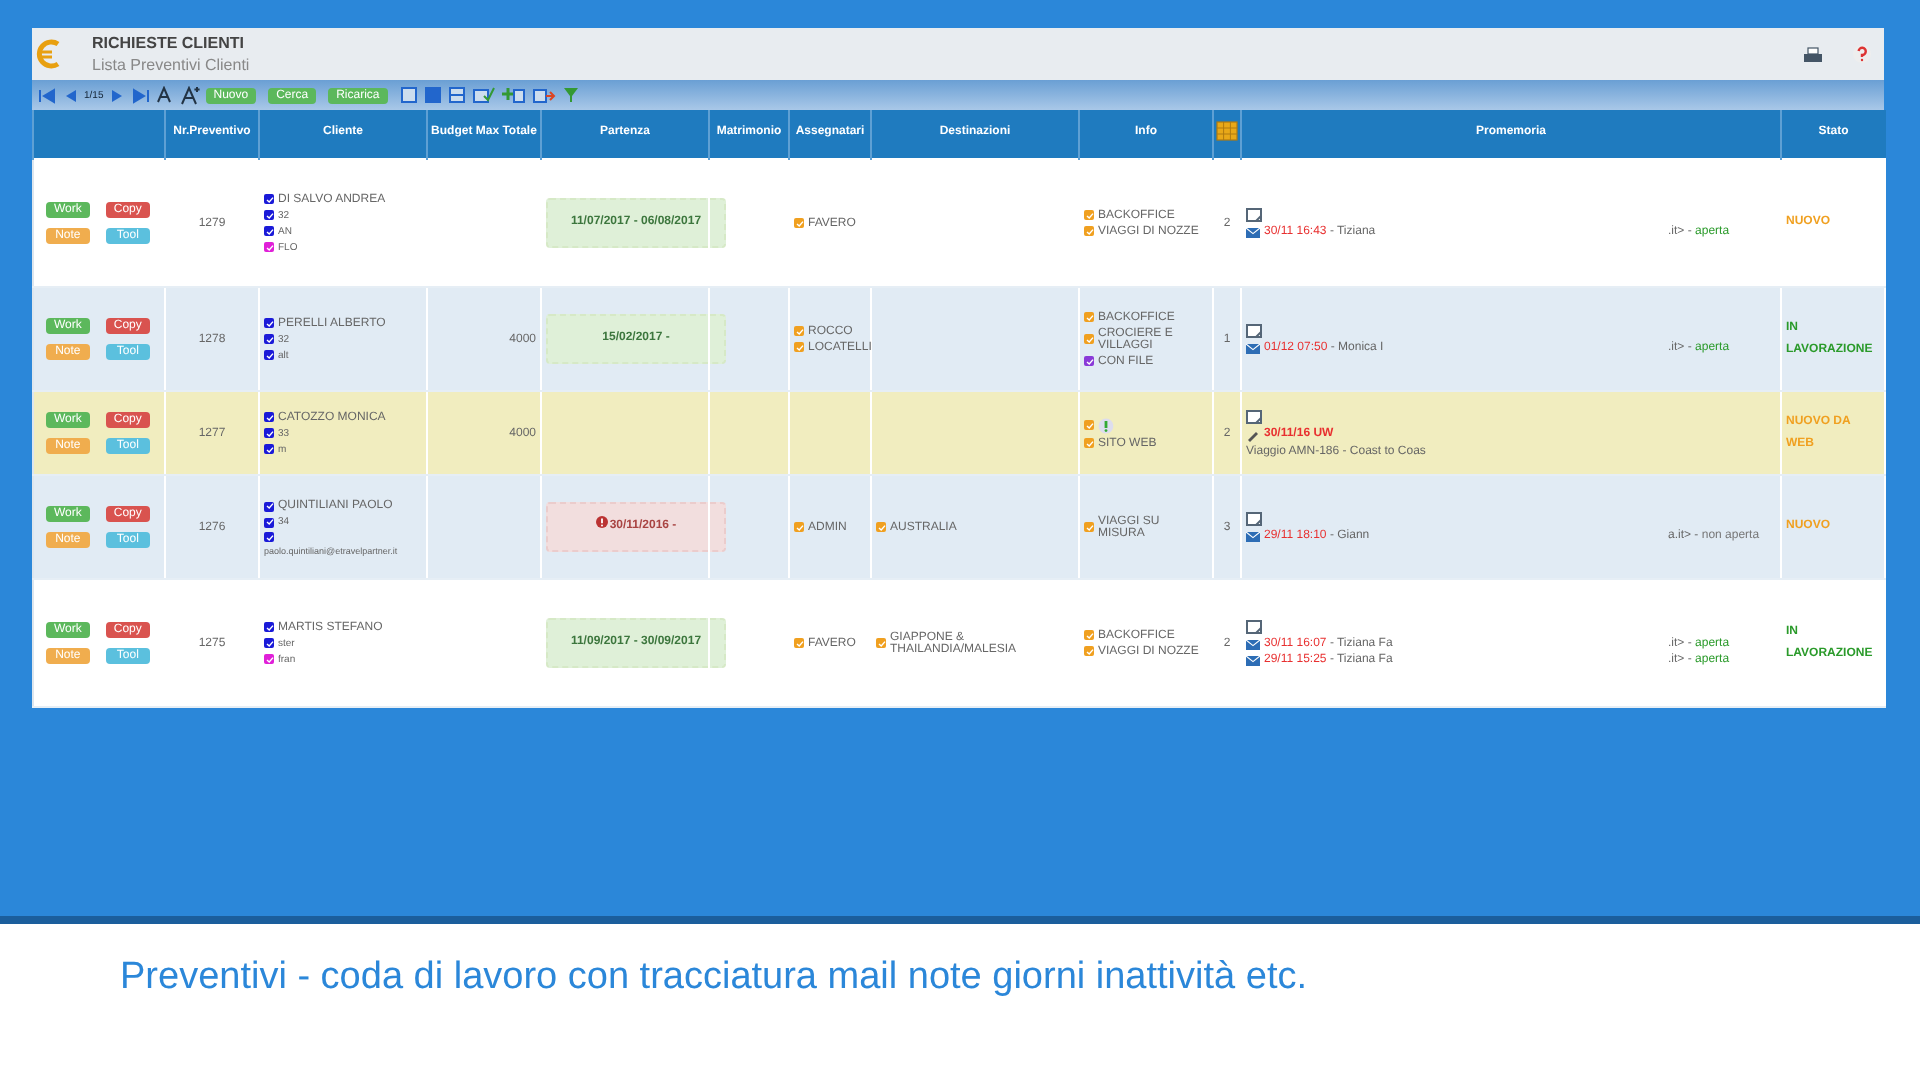 This screenshot has width=1920, height=1080. I want to click on table-export-icon, so click(543, 95).